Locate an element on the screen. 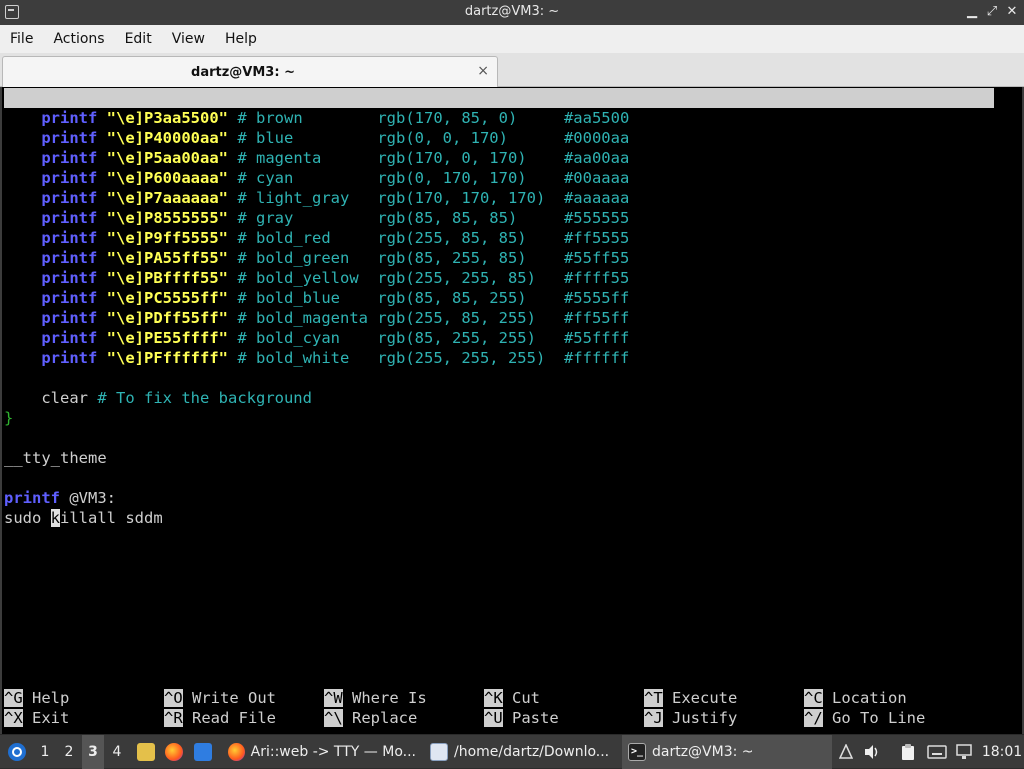  shortcut-help: ^G Help is located at coordinates (36, 698).